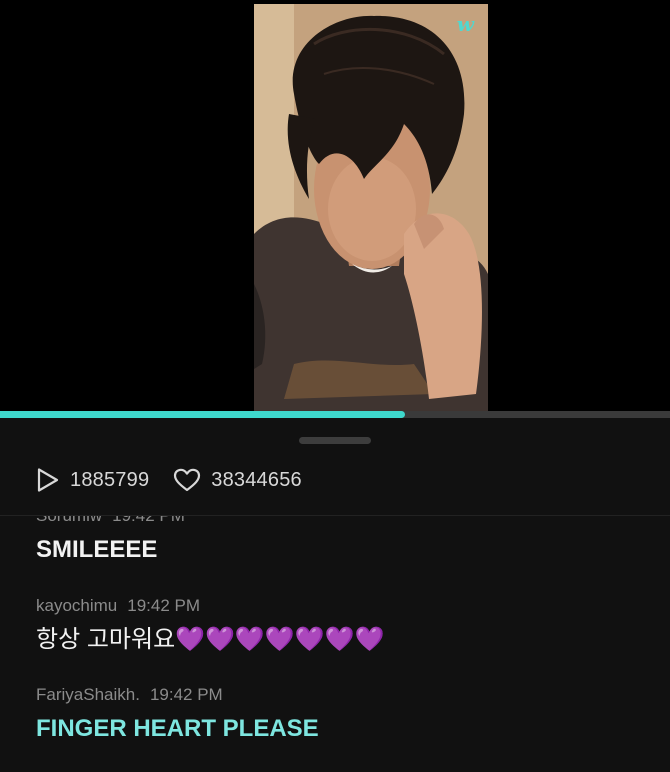  Describe the element at coordinates (336, 541) in the screenshot. I see `comment-item: Sorumiw 19:42 PM SMILEEEE` at that location.